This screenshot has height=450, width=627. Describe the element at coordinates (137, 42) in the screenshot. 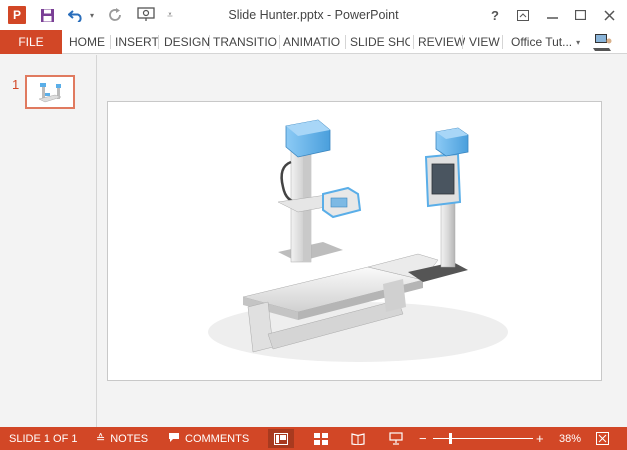

I see `tab-insert: INSERT` at that location.